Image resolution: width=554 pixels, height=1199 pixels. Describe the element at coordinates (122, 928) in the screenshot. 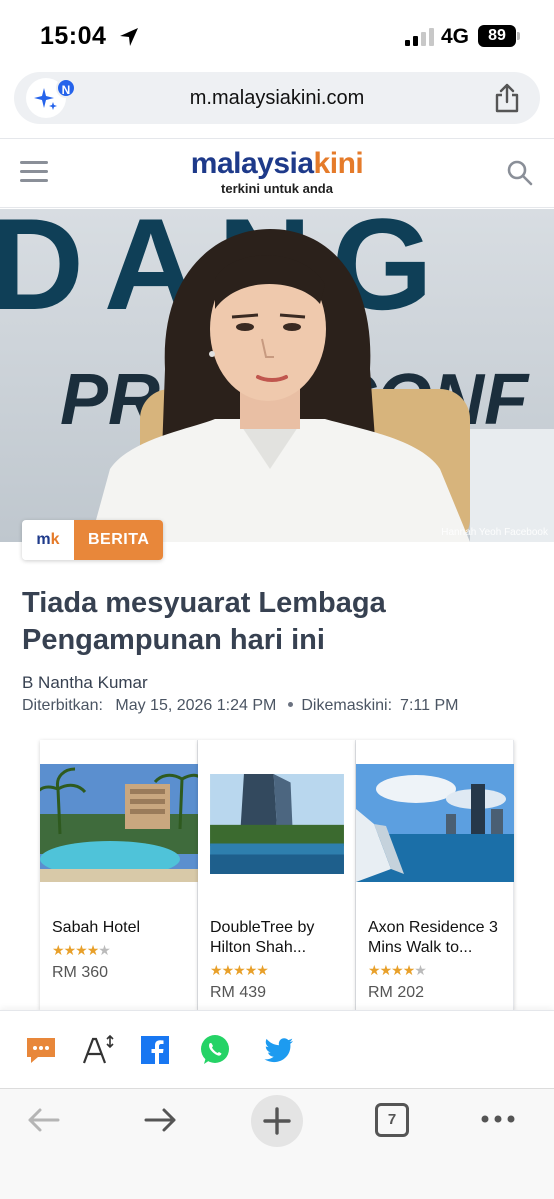

I see `hotel-name: Sabah Hotel` at that location.